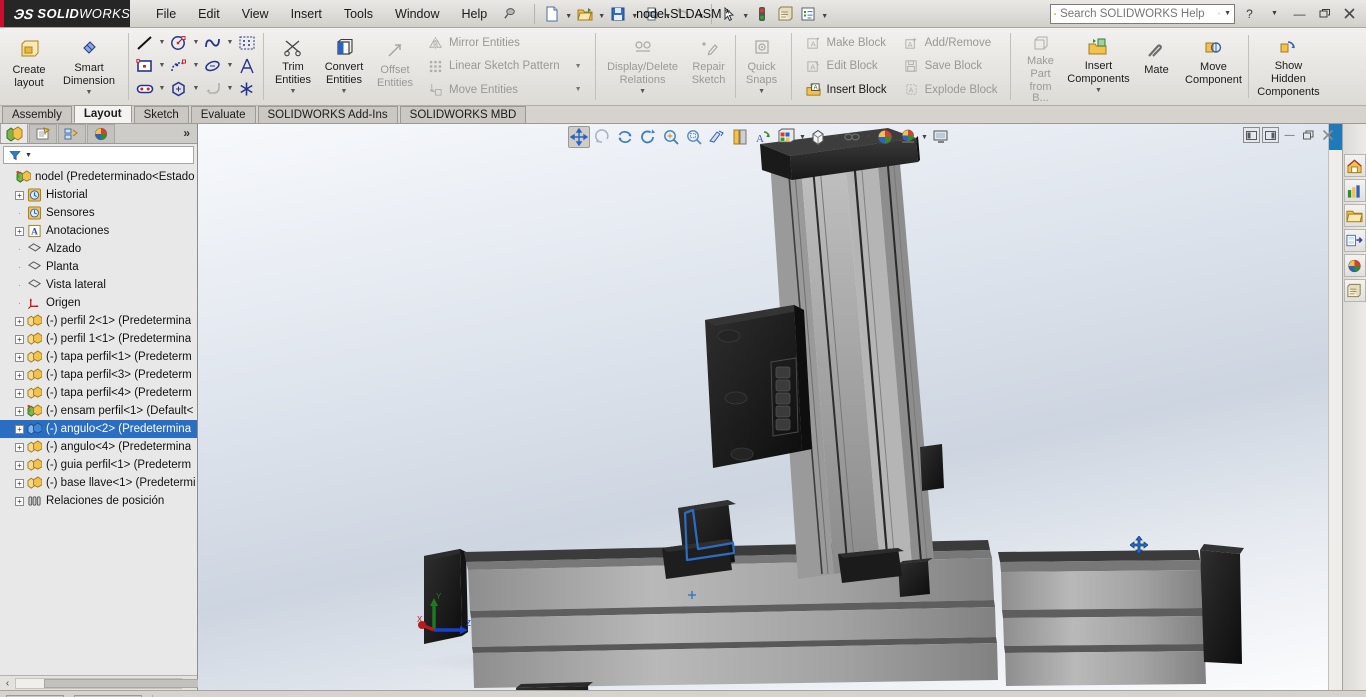 This screenshot has width=1366, height=697. Describe the element at coordinates (852, 137) in the screenshot. I see `hide-show-items-icon` at that location.